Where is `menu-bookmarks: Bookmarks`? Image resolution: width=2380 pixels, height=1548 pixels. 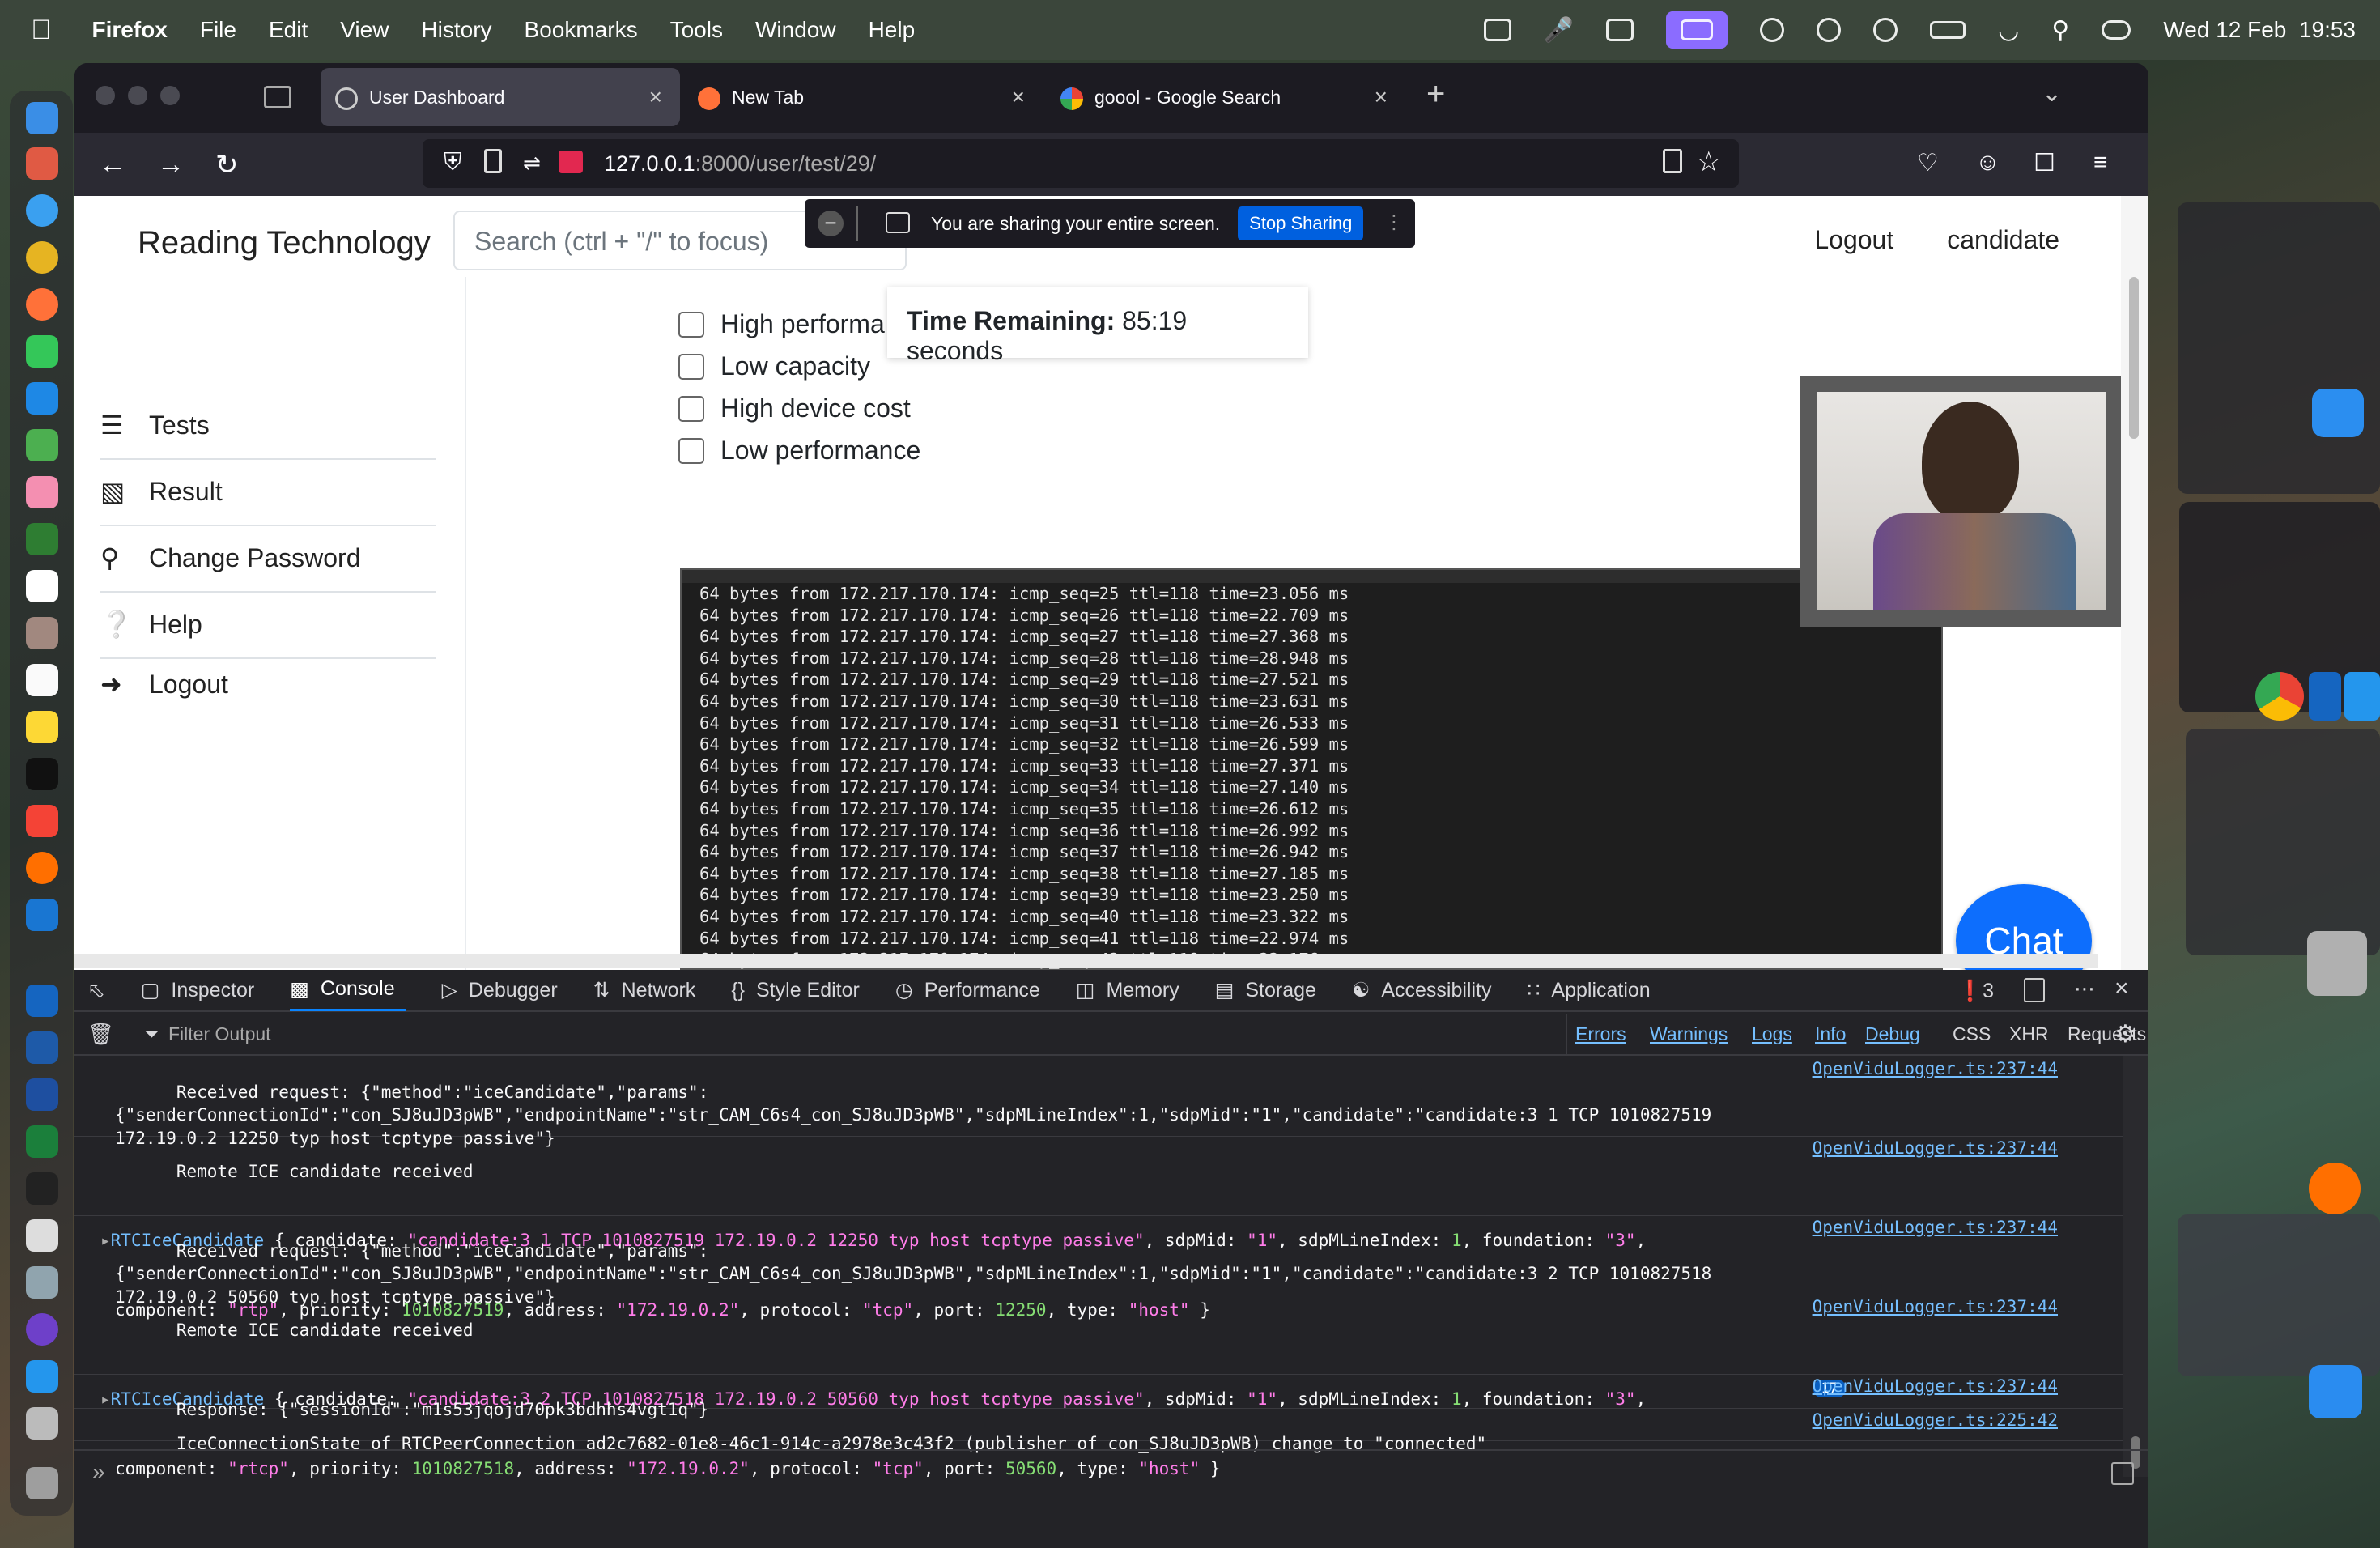 menu-bookmarks: Bookmarks is located at coordinates (581, 30).